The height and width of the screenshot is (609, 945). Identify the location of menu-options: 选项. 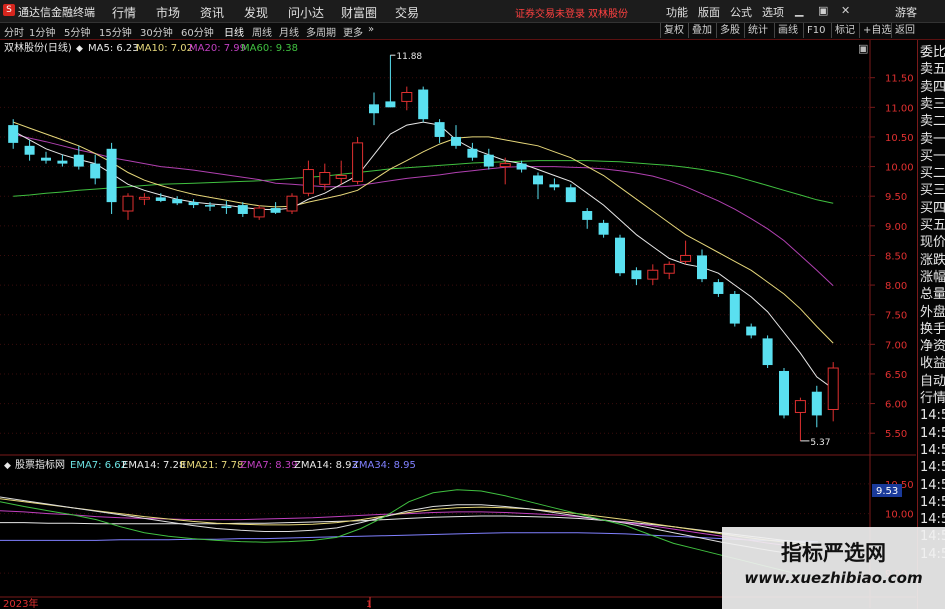
(773, 12).